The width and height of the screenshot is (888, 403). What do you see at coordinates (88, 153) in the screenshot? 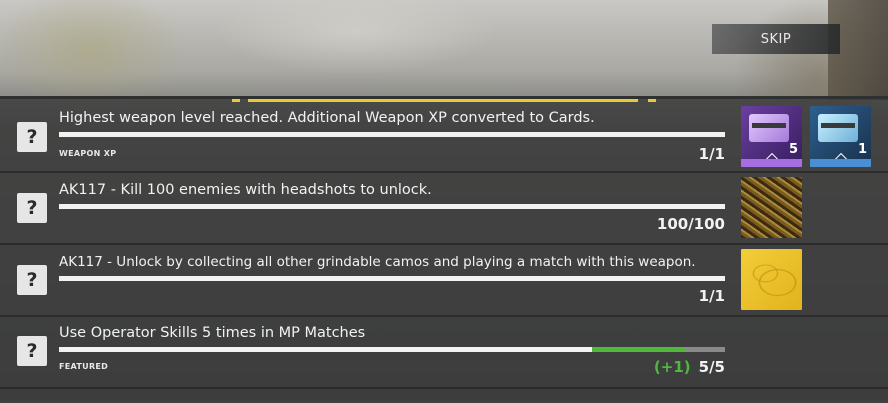
I see `challenge-tag: WEAPON XP` at bounding box center [88, 153].